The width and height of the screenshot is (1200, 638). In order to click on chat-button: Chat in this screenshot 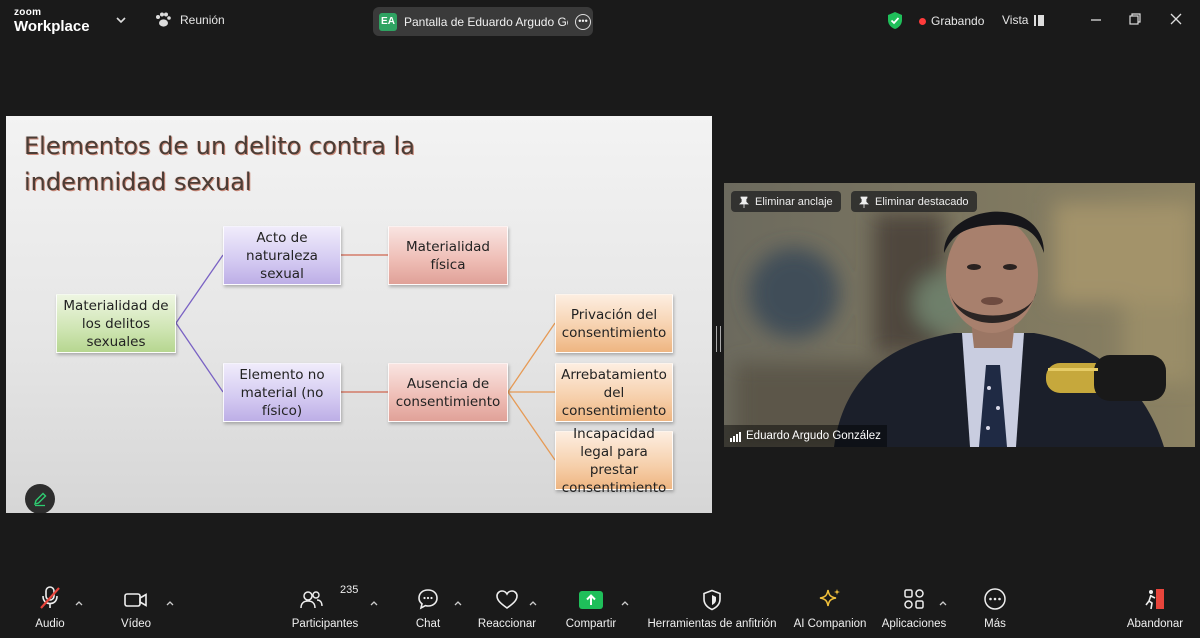, I will do `click(428, 610)`.